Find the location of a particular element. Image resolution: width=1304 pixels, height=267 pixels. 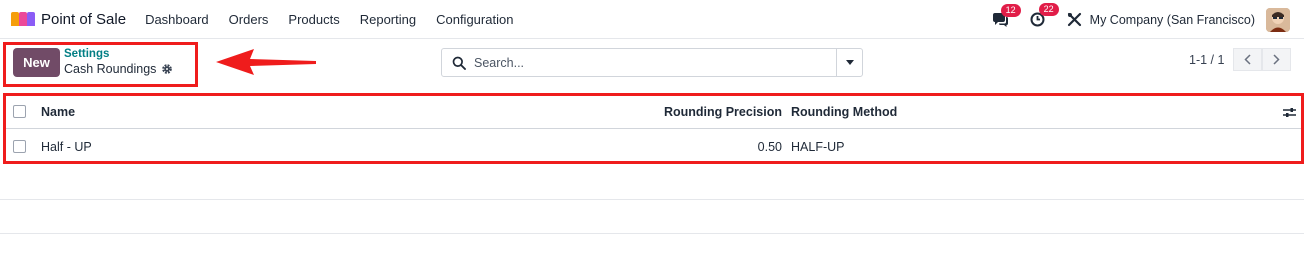

optional-columns-icon is located at coordinates (1289, 112).